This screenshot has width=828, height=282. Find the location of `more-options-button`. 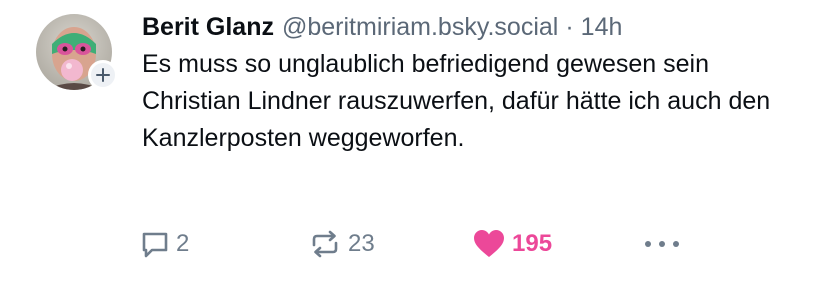

more-options-button is located at coordinates (662, 244).